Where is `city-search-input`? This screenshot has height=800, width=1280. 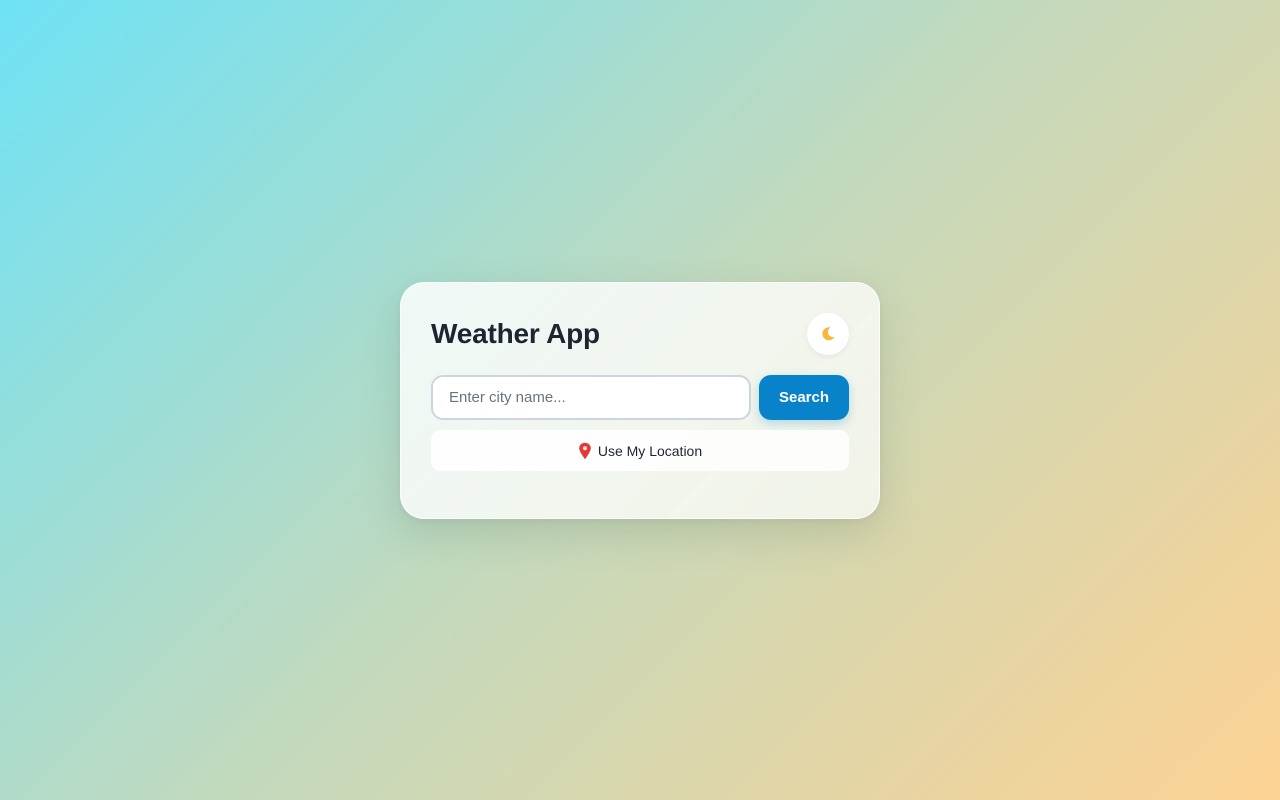 city-search-input is located at coordinates (591, 397).